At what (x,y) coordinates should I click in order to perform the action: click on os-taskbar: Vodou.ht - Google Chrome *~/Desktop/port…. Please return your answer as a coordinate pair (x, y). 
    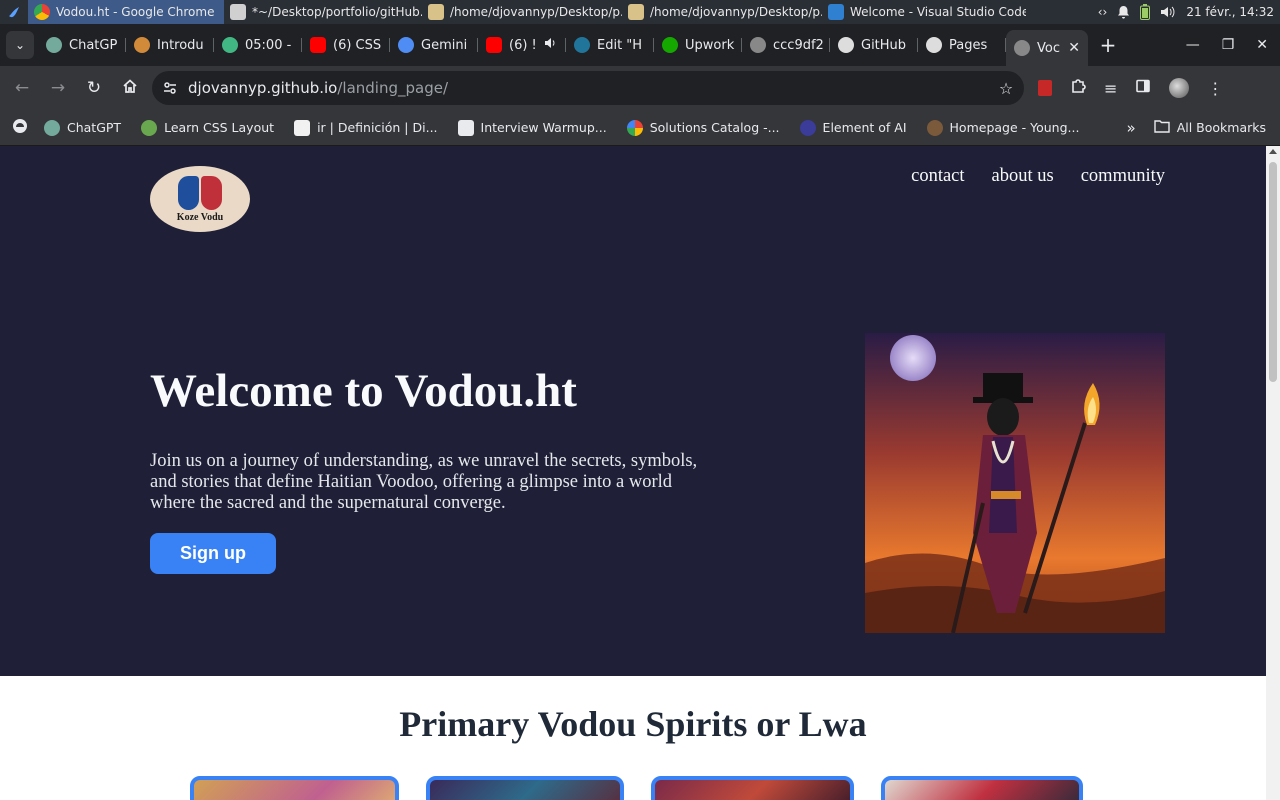
    Looking at the image, I should click on (640, 12).